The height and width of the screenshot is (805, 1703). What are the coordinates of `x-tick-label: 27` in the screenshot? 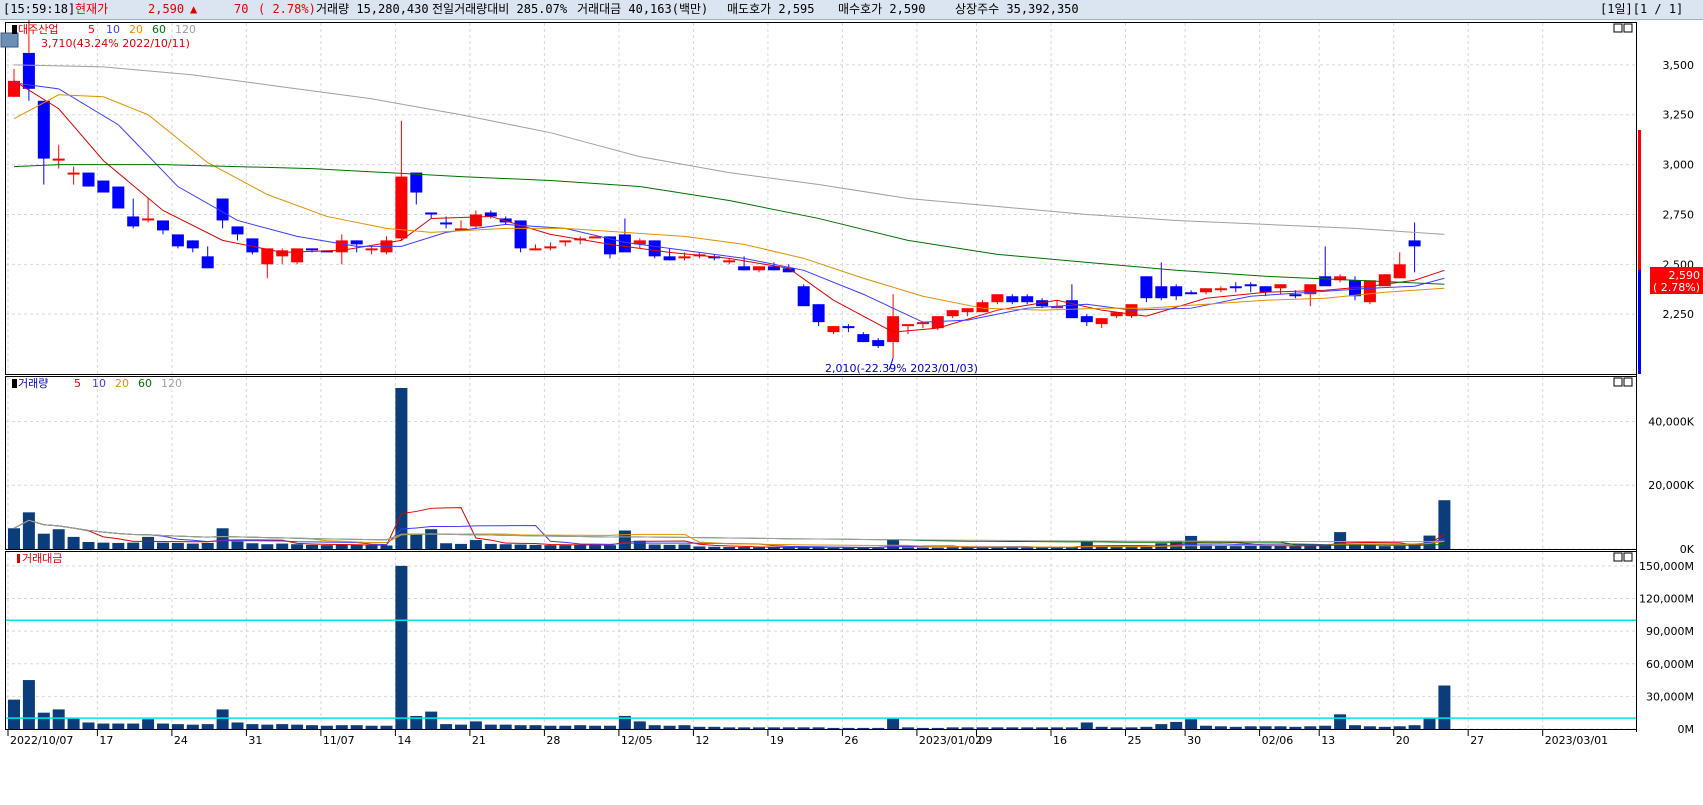 It's located at (1477, 740).